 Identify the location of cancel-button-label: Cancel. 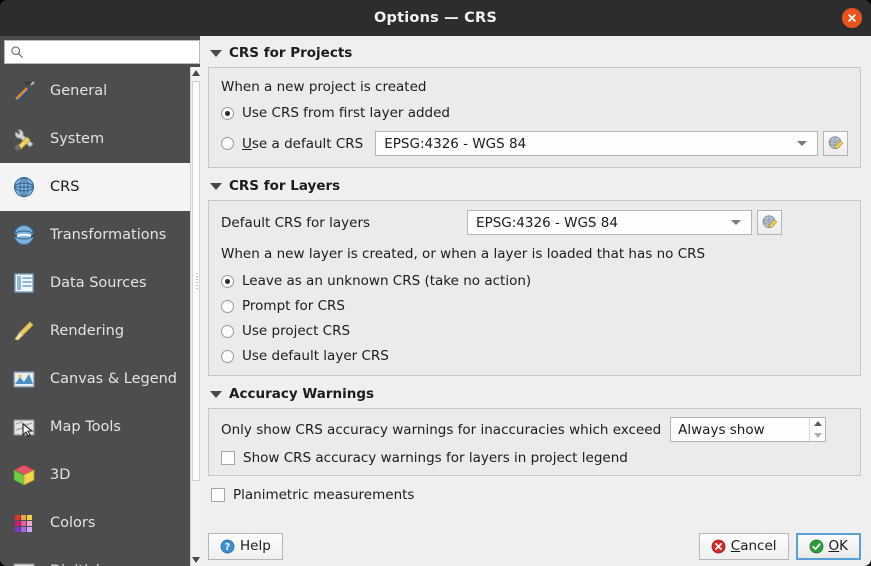
(754, 546).